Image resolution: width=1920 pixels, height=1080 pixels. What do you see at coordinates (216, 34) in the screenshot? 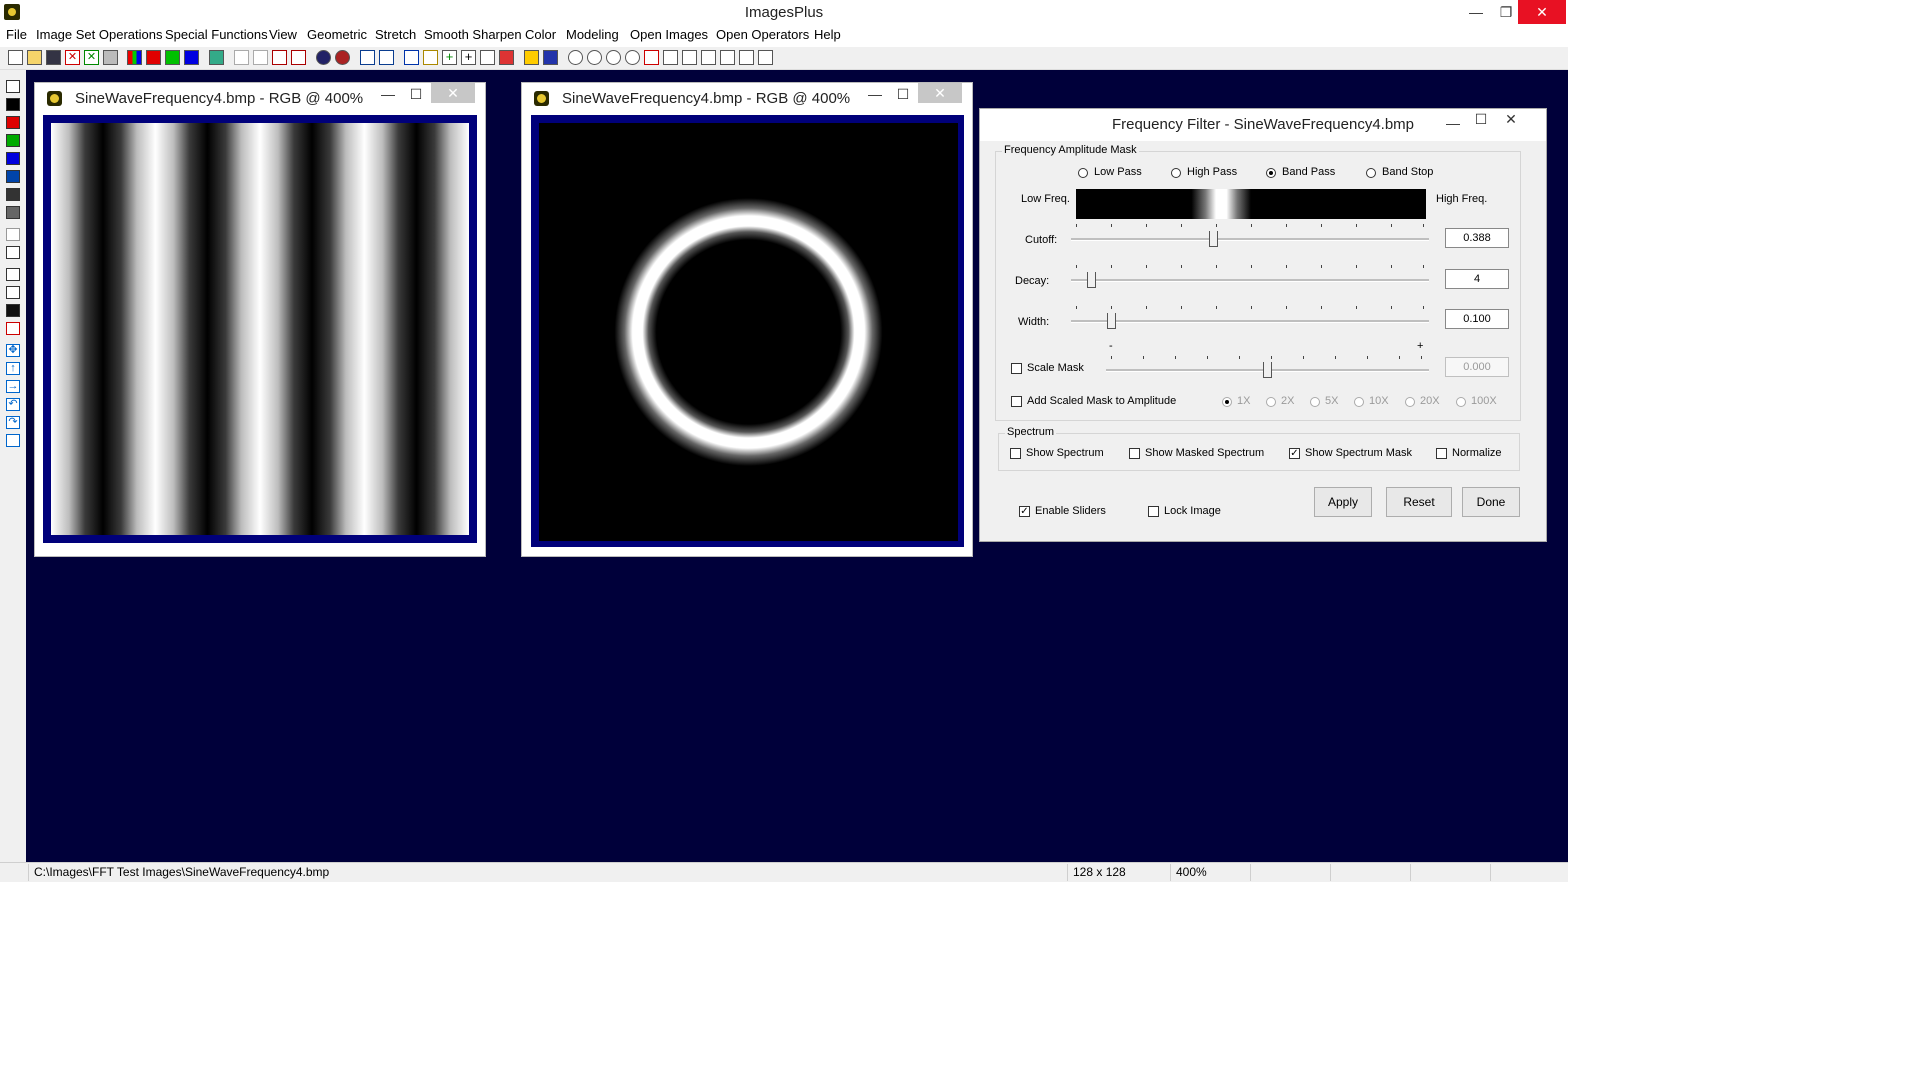
I see `menu-special-functions: Special Functions` at bounding box center [216, 34].